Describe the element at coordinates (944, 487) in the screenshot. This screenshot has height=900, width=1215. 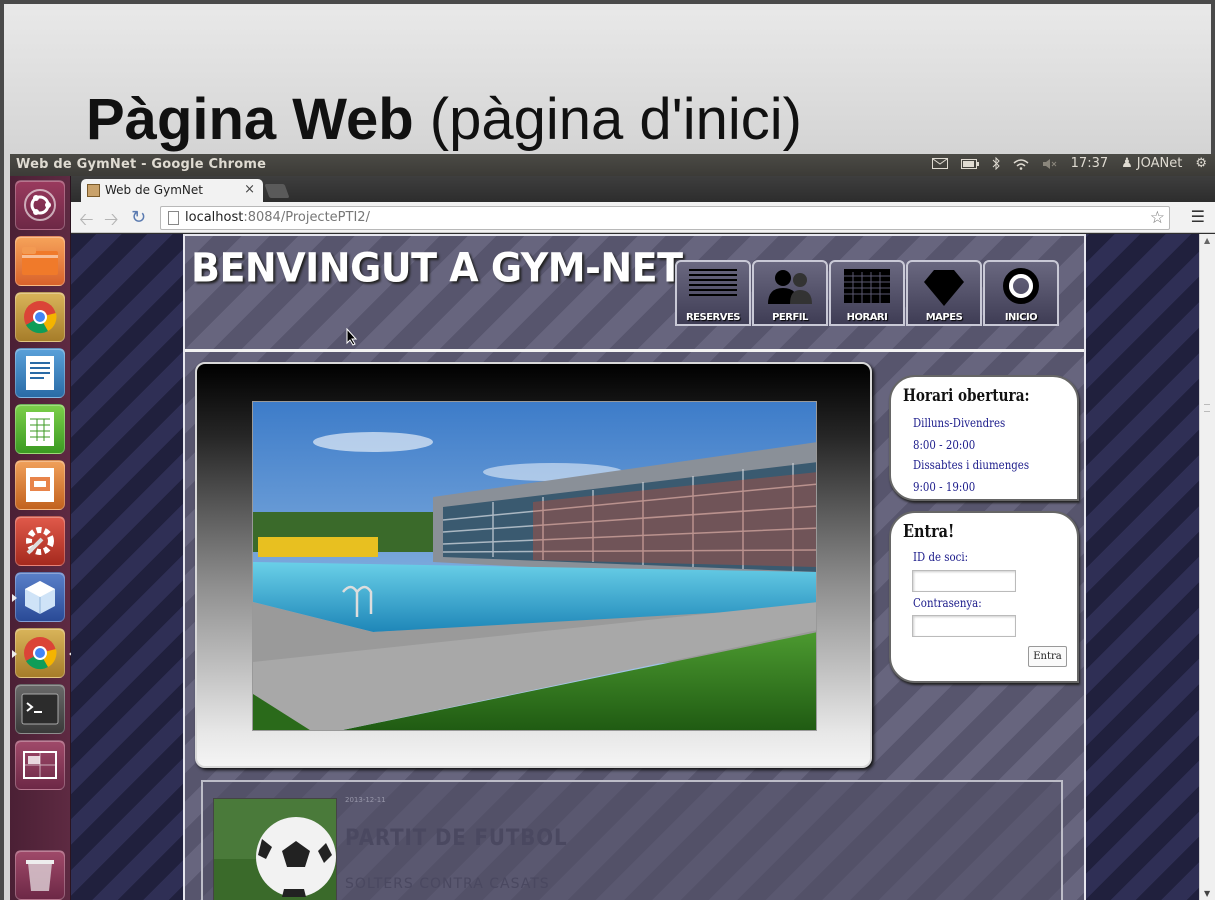
I see `hours-line: 9:00 - 19:00` at that location.